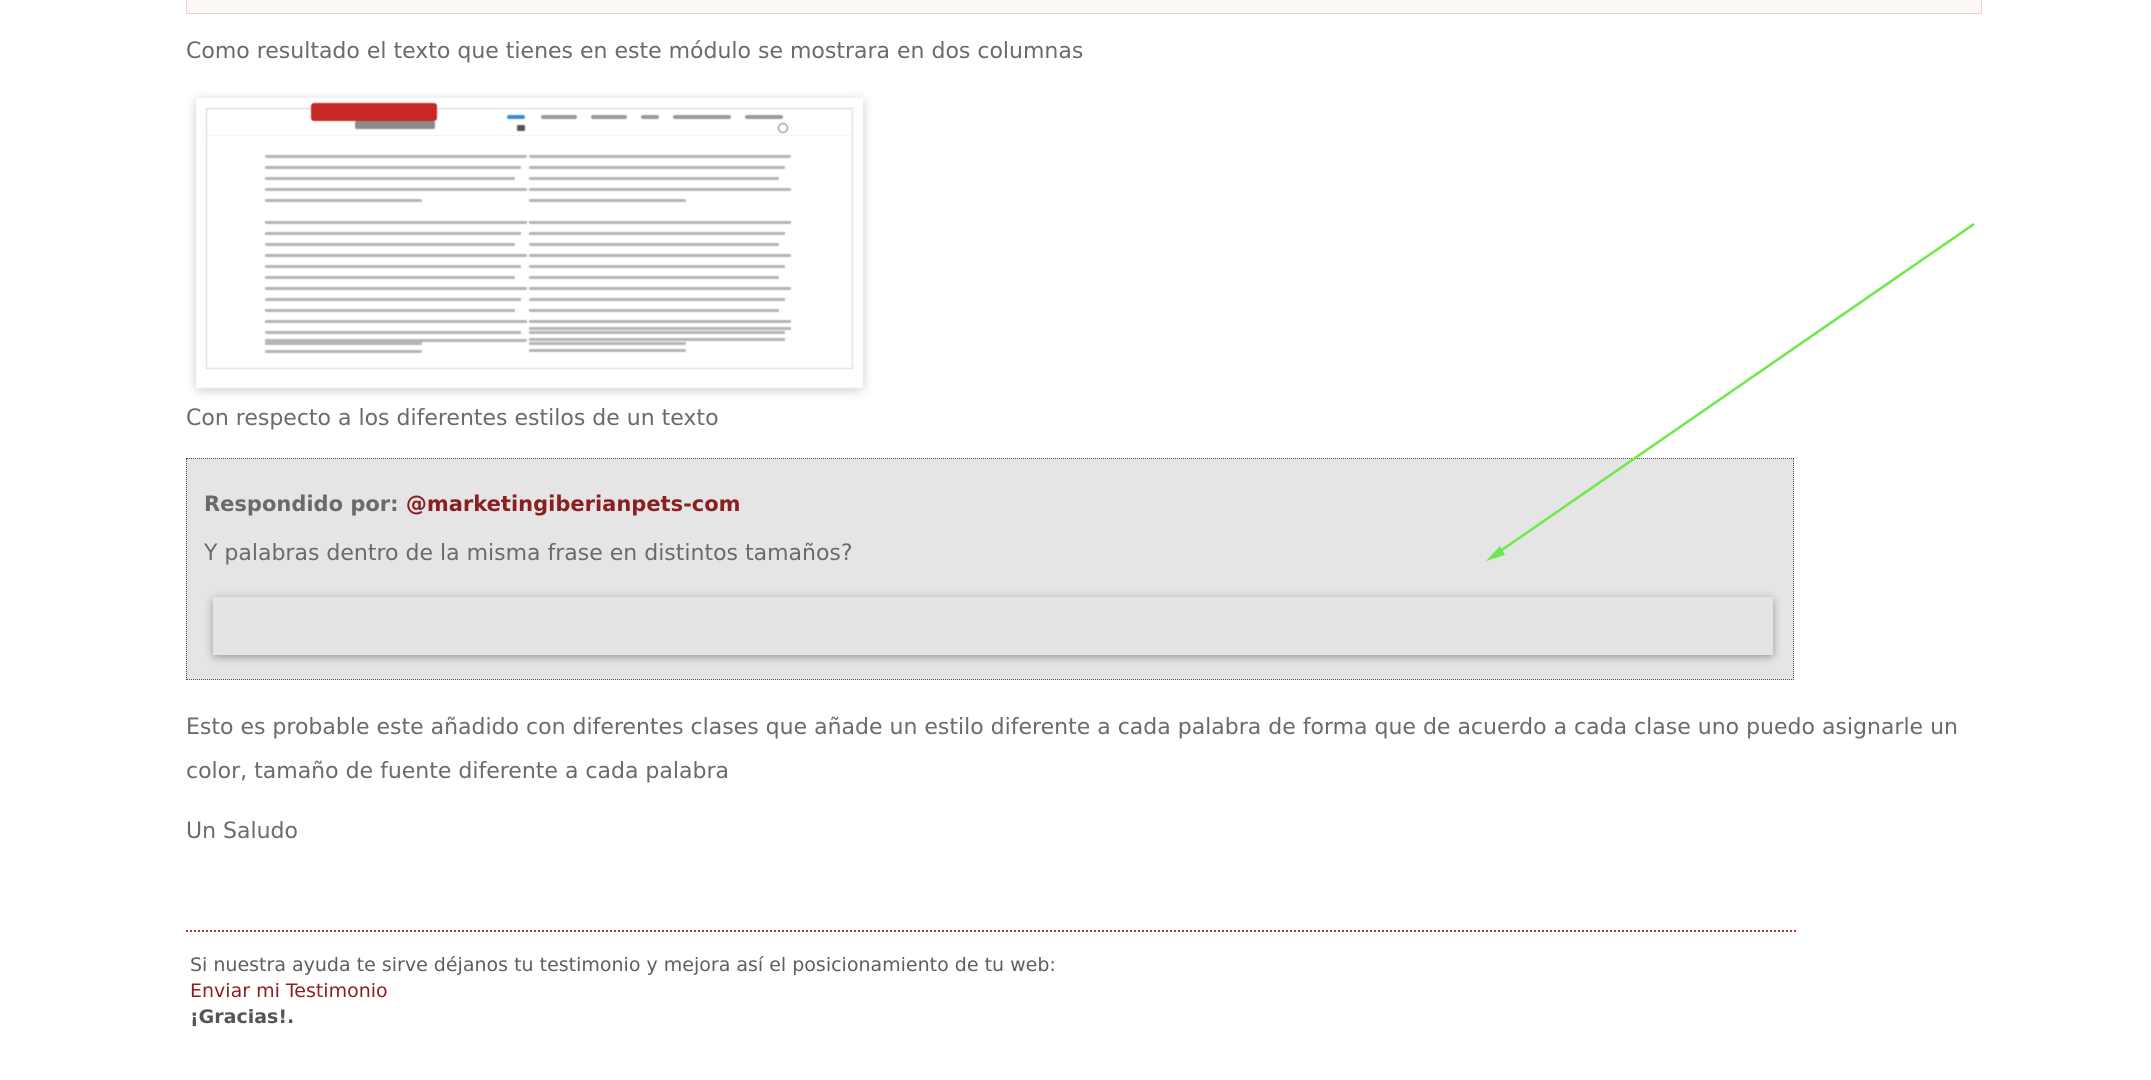 This screenshot has width=2151, height=1080. I want to click on testimonial-link: Enviar mi Testimonio, so click(623, 991).